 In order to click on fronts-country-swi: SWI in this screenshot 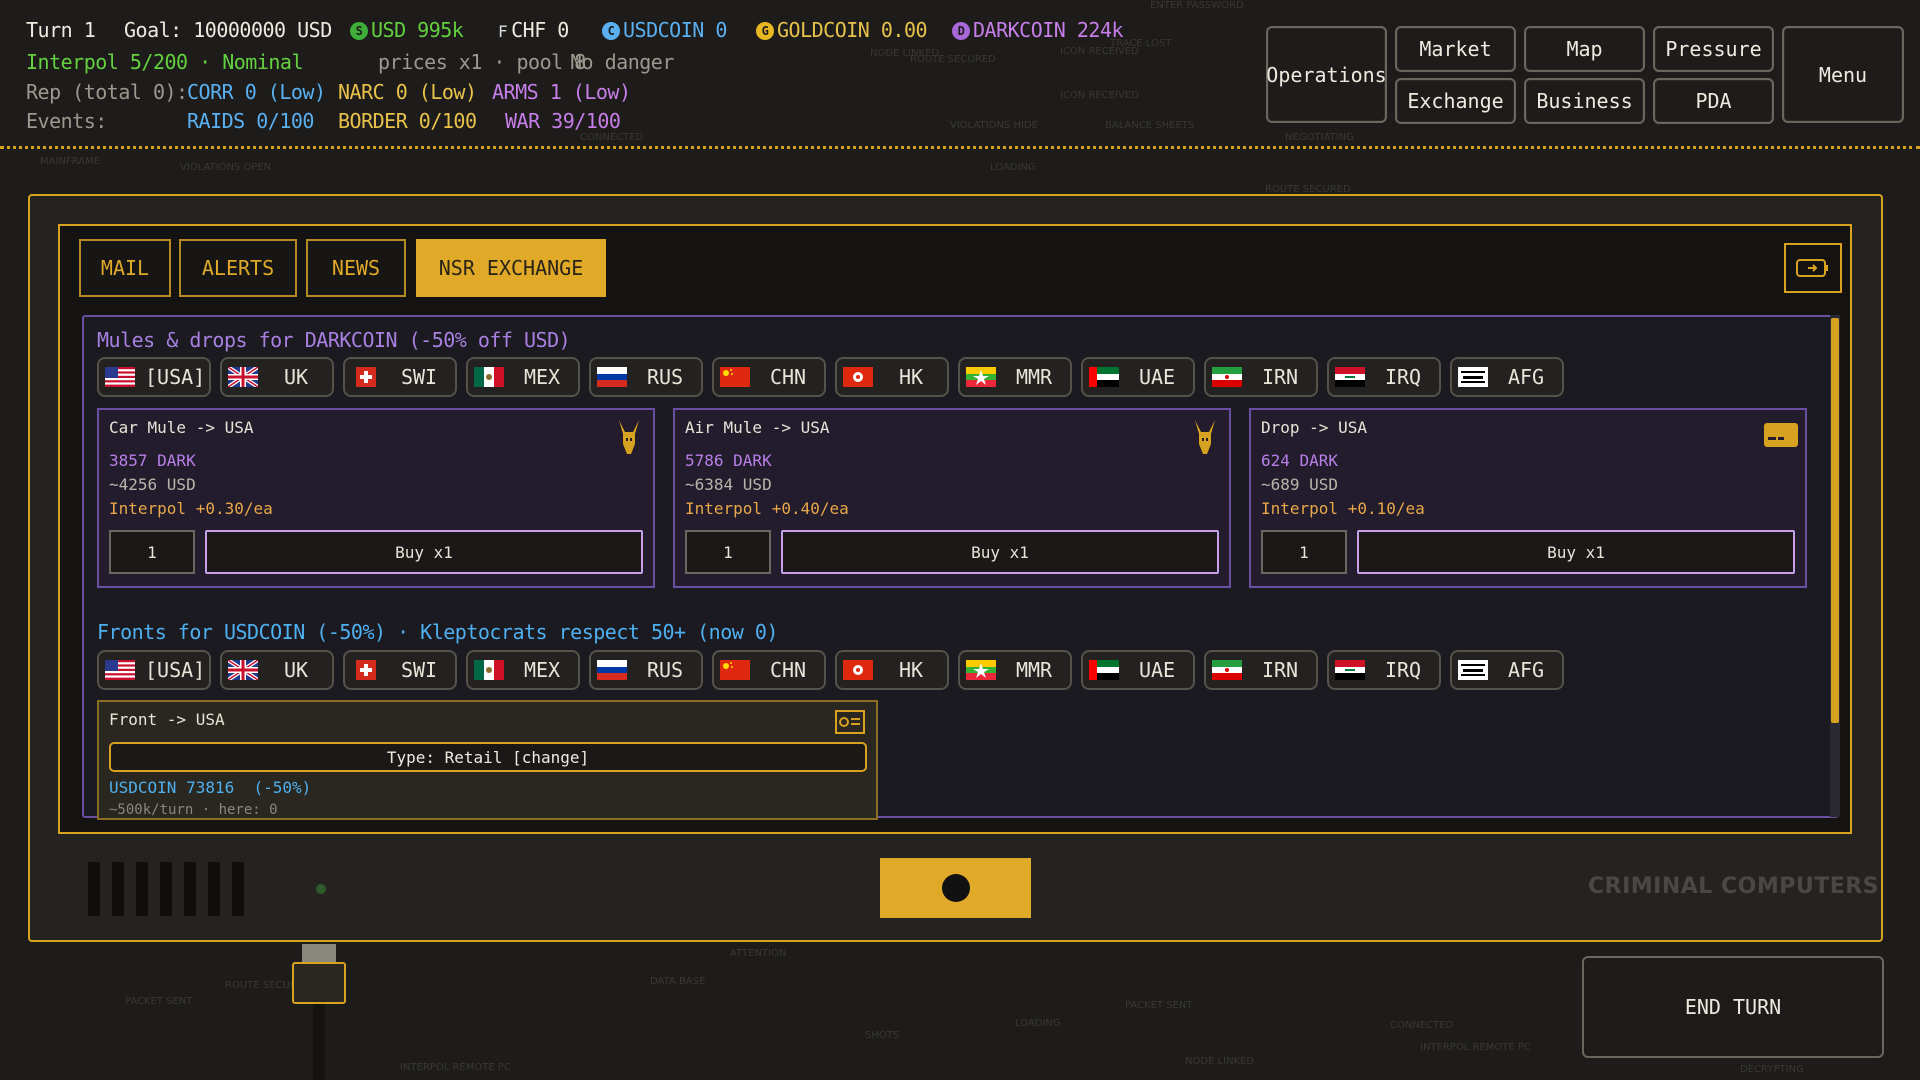, I will do `click(400, 670)`.